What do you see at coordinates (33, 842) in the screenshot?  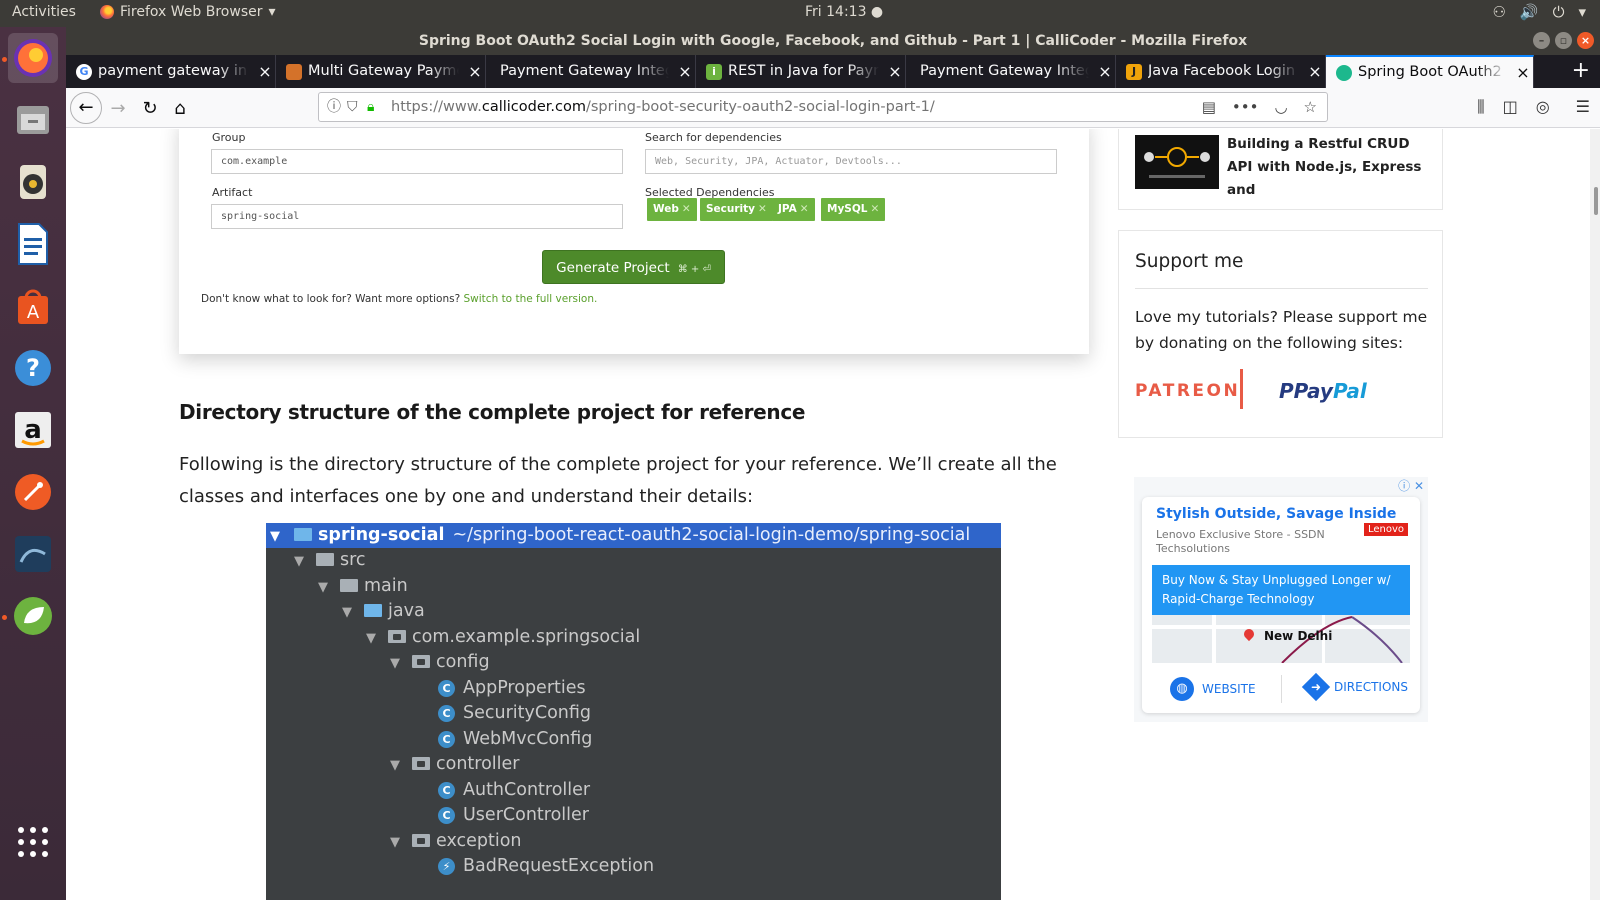 I see `show-applications-icon` at bounding box center [33, 842].